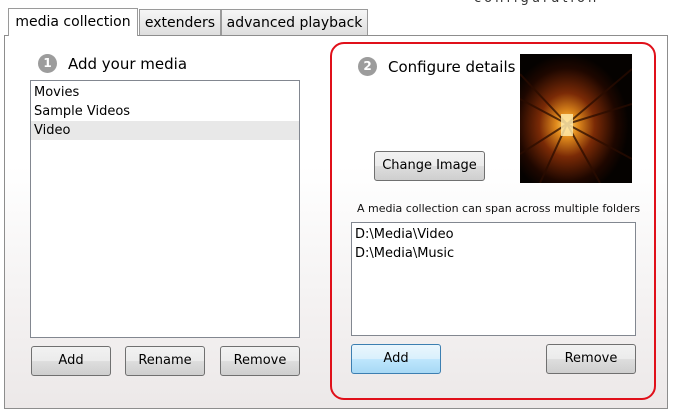 The width and height of the screenshot is (678, 418). I want to click on add-media-button: Add, so click(71, 361).